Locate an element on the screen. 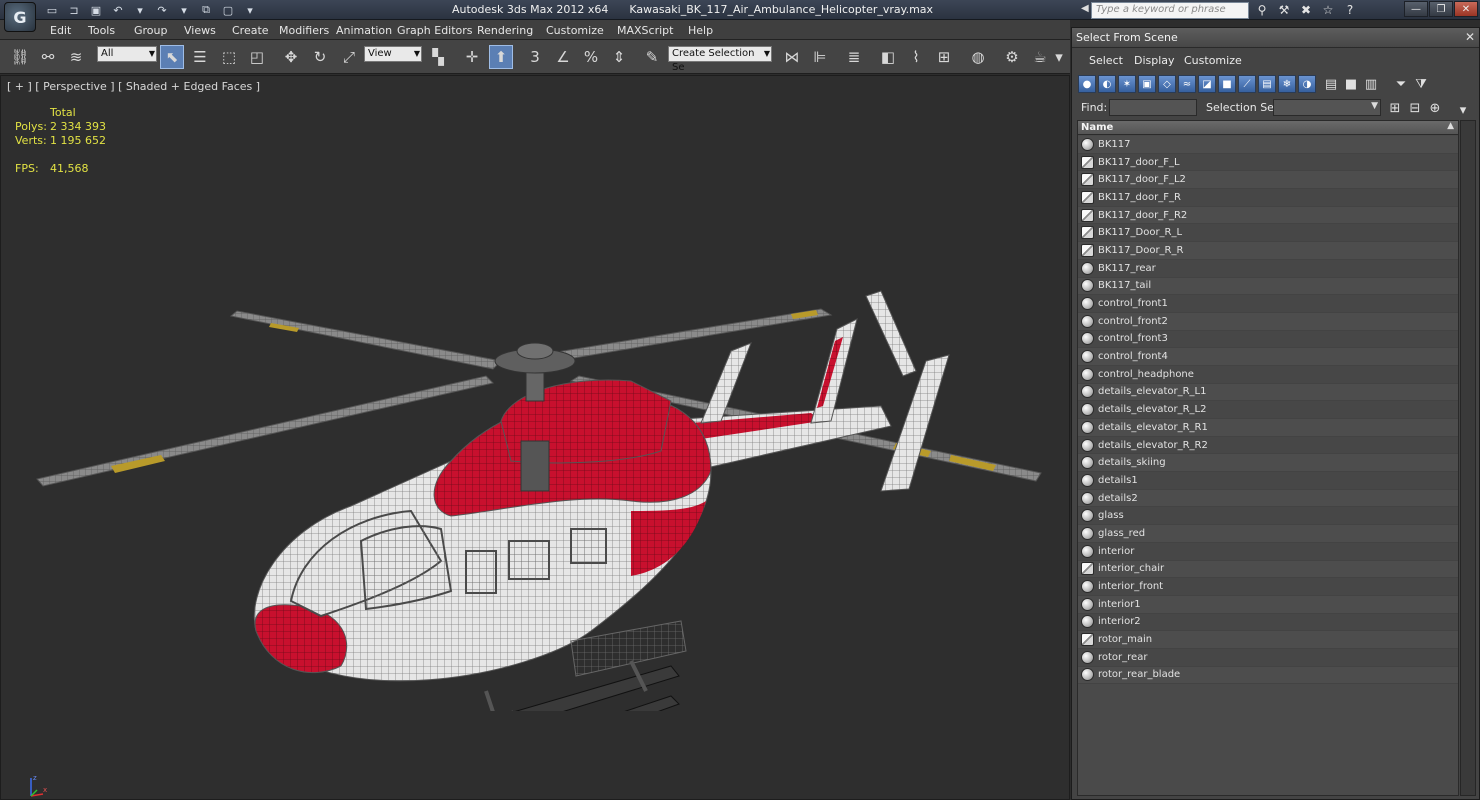 Image resolution: width=1480 pixels, height=800 pixels. menu-graph-editors: Graph Editors is located at coordinates (435, 30).